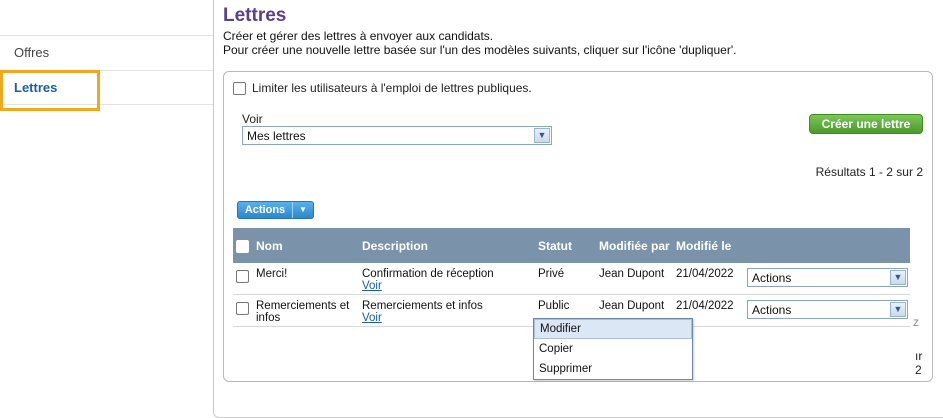 Image resolution: width=943 pixels, height=418 pixels. What do you see at coordinates (268, 318) in the screenshot?
I see `row-name-line2: infos` at bounding box center [268, 318].